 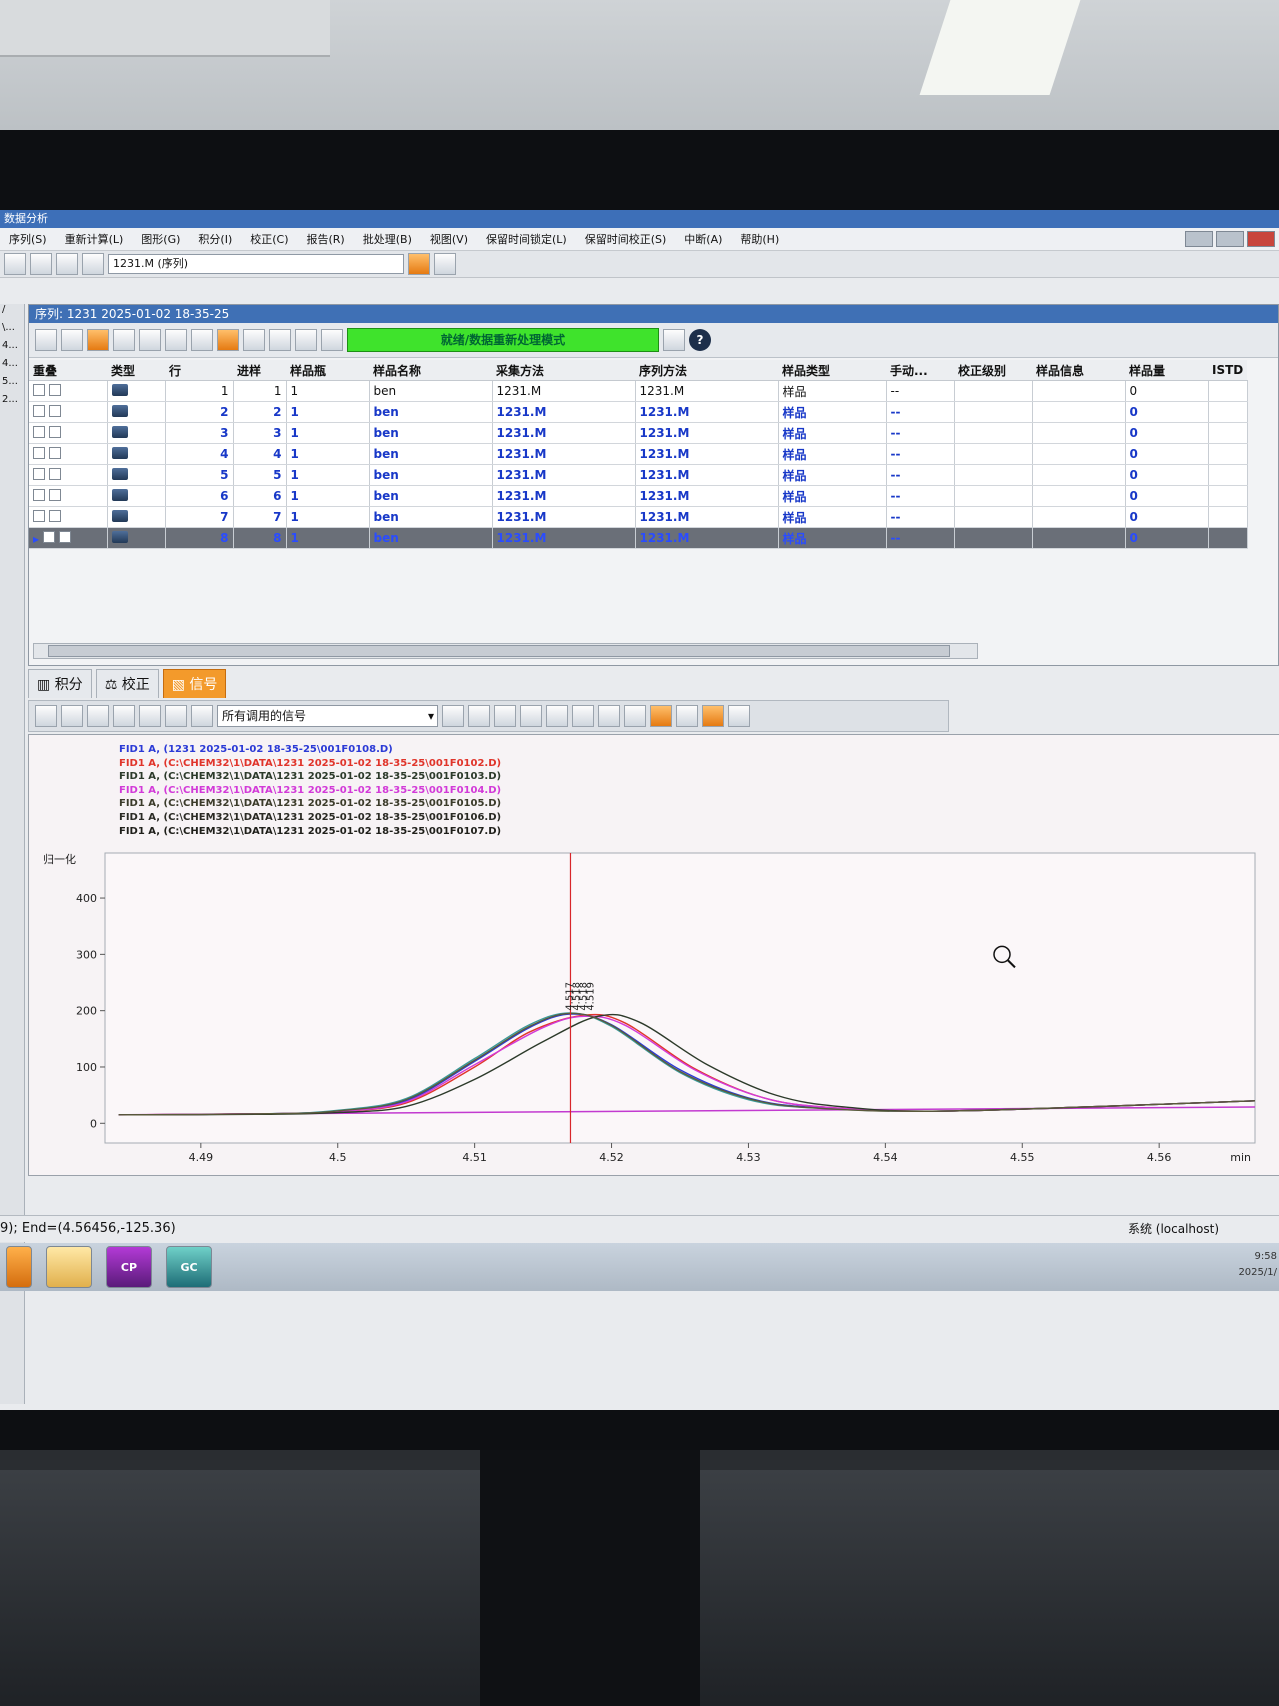 I want to click on table-row: 5 5 1 ben 1231.M 1231.M 样品 -- 0, so click(x=638, y=475).